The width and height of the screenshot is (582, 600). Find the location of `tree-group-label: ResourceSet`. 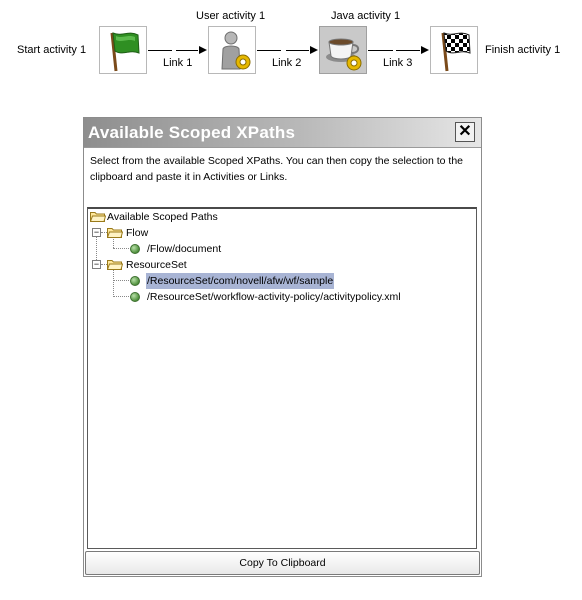

tree-group-label: ResourceSet is located at coordinates (156, 265).